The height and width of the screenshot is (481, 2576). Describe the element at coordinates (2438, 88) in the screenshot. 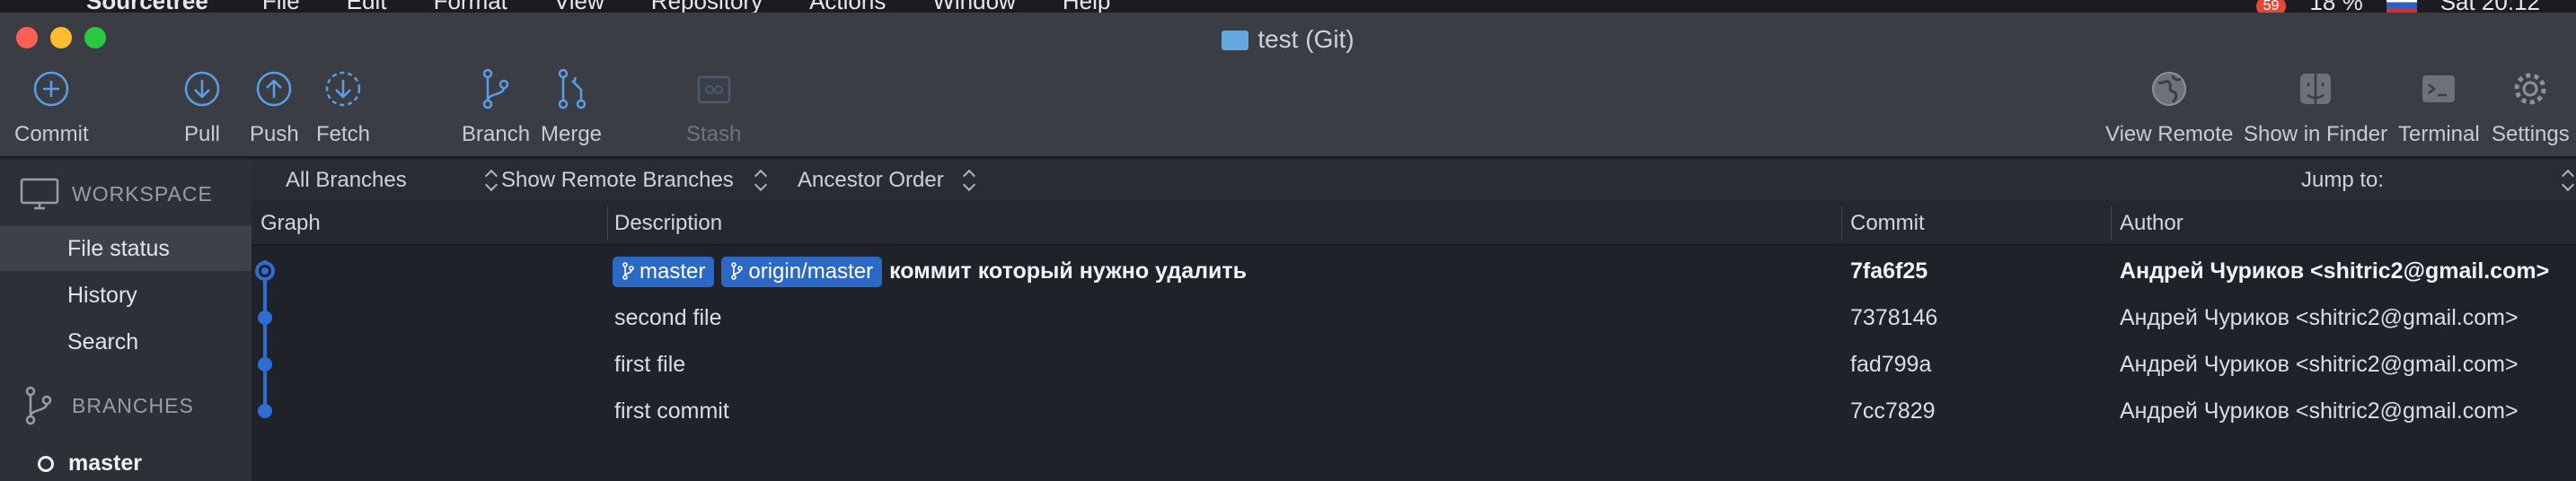

I see `terminal-icon` at that location.